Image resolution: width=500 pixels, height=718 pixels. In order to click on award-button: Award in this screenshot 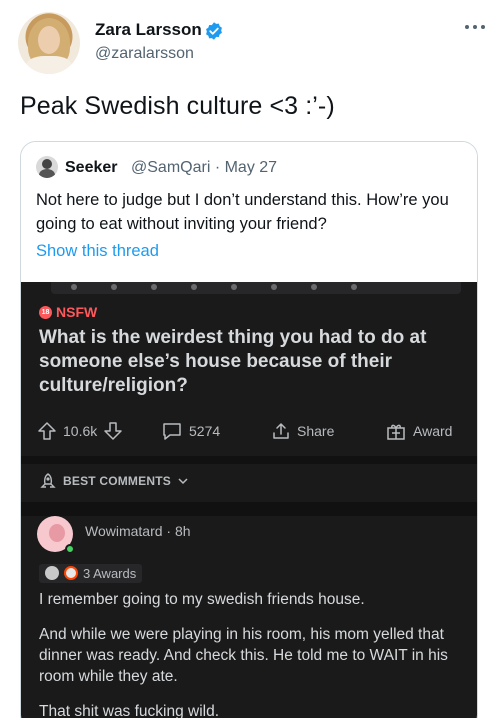, I will do `click(418, 431)`.